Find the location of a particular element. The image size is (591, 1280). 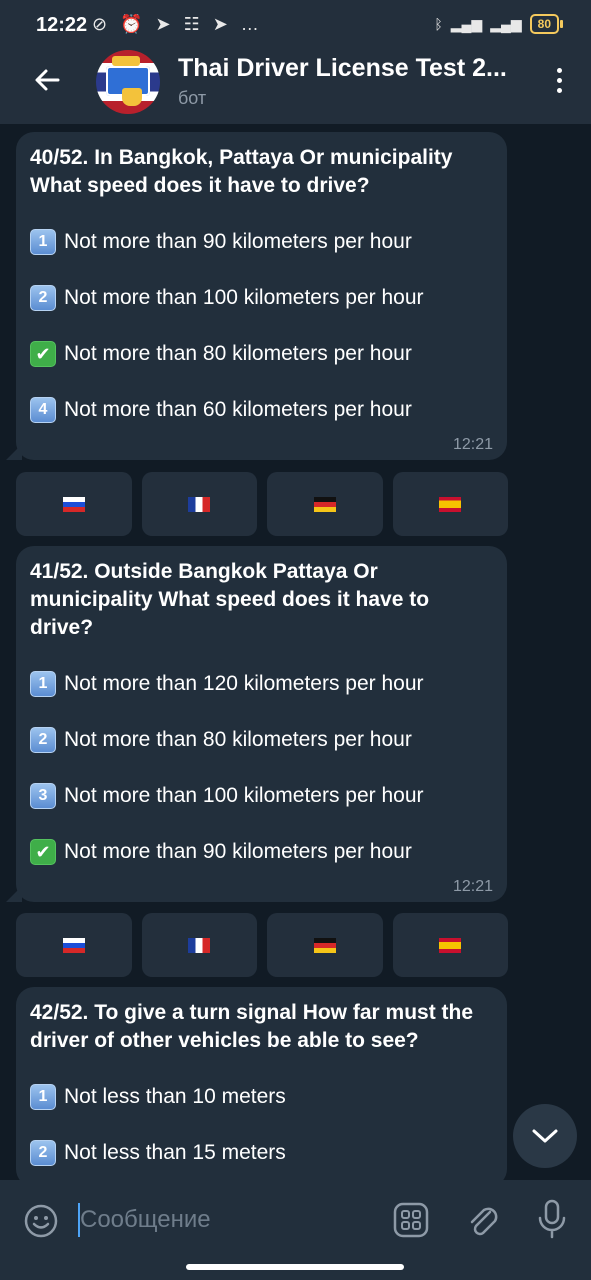

bluetooth-icon: ᛒ is located at coordinates (438, 24).